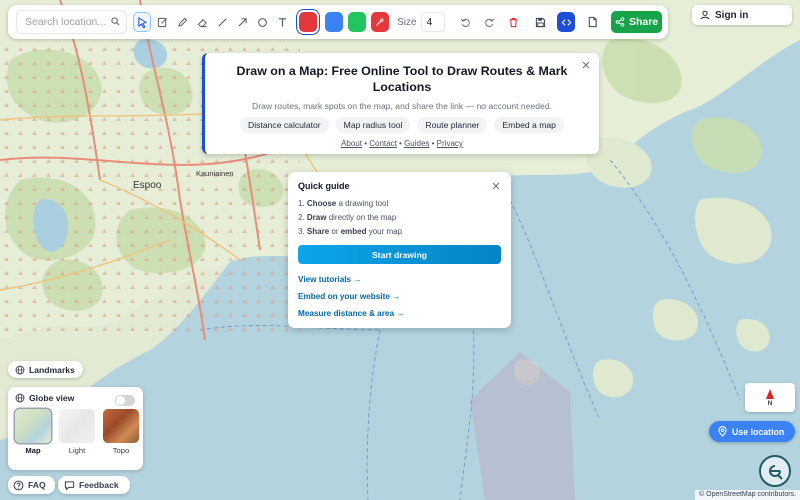 This screenshot has height=500, width=800. I want to click on select-tool-button, so click(142, 22).